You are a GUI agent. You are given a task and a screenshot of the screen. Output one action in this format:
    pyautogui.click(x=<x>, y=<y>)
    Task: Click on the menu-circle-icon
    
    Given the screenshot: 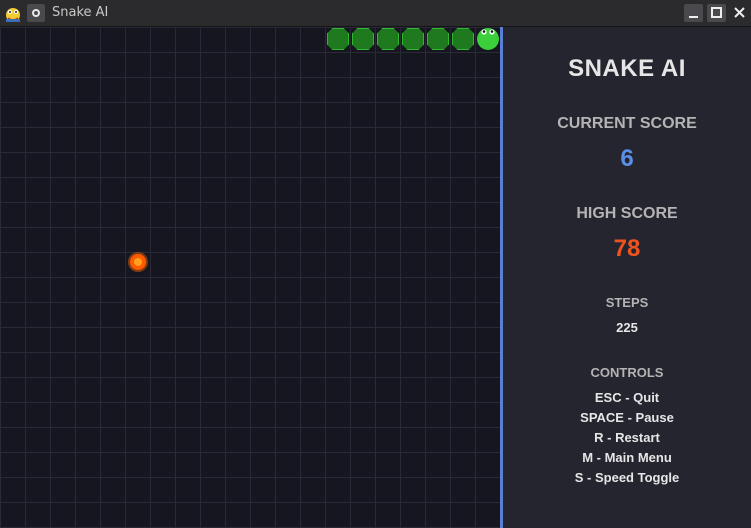 What is the action you would take?
    pyautogui.click(x=36, y=13)
    